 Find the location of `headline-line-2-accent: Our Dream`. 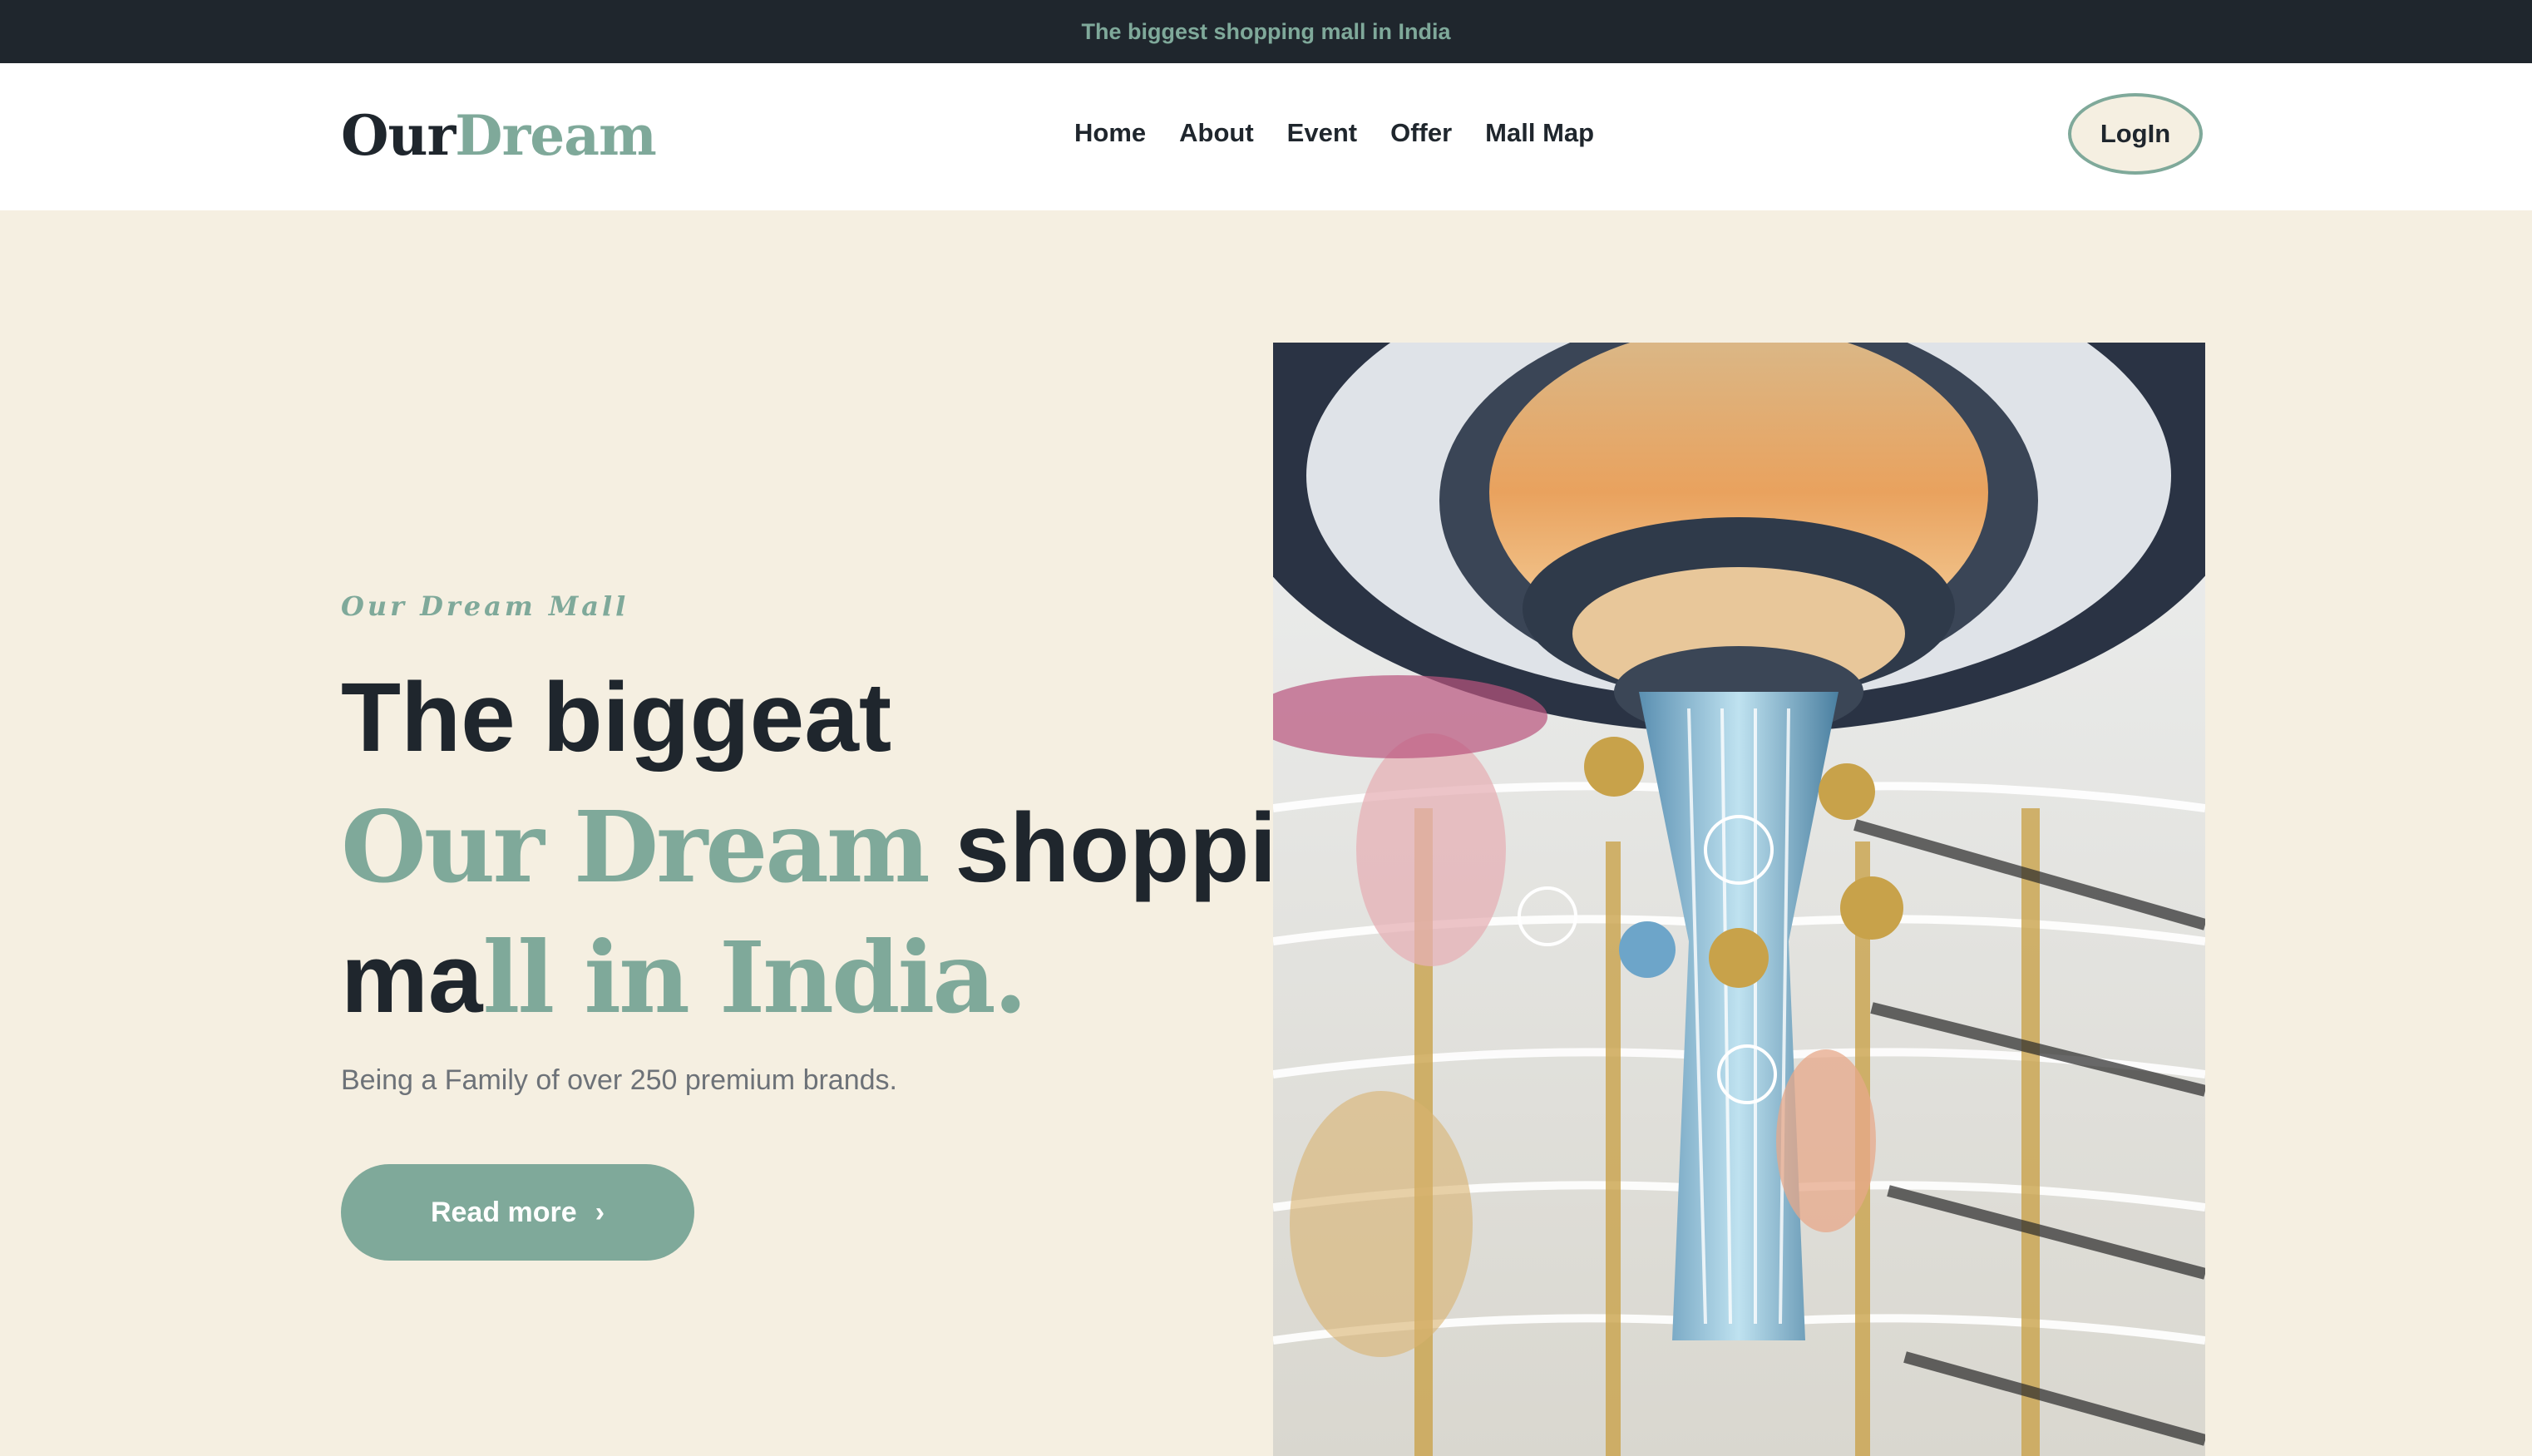

headline-line-2-accent: Our Dream is located at coordinates (635, 847).